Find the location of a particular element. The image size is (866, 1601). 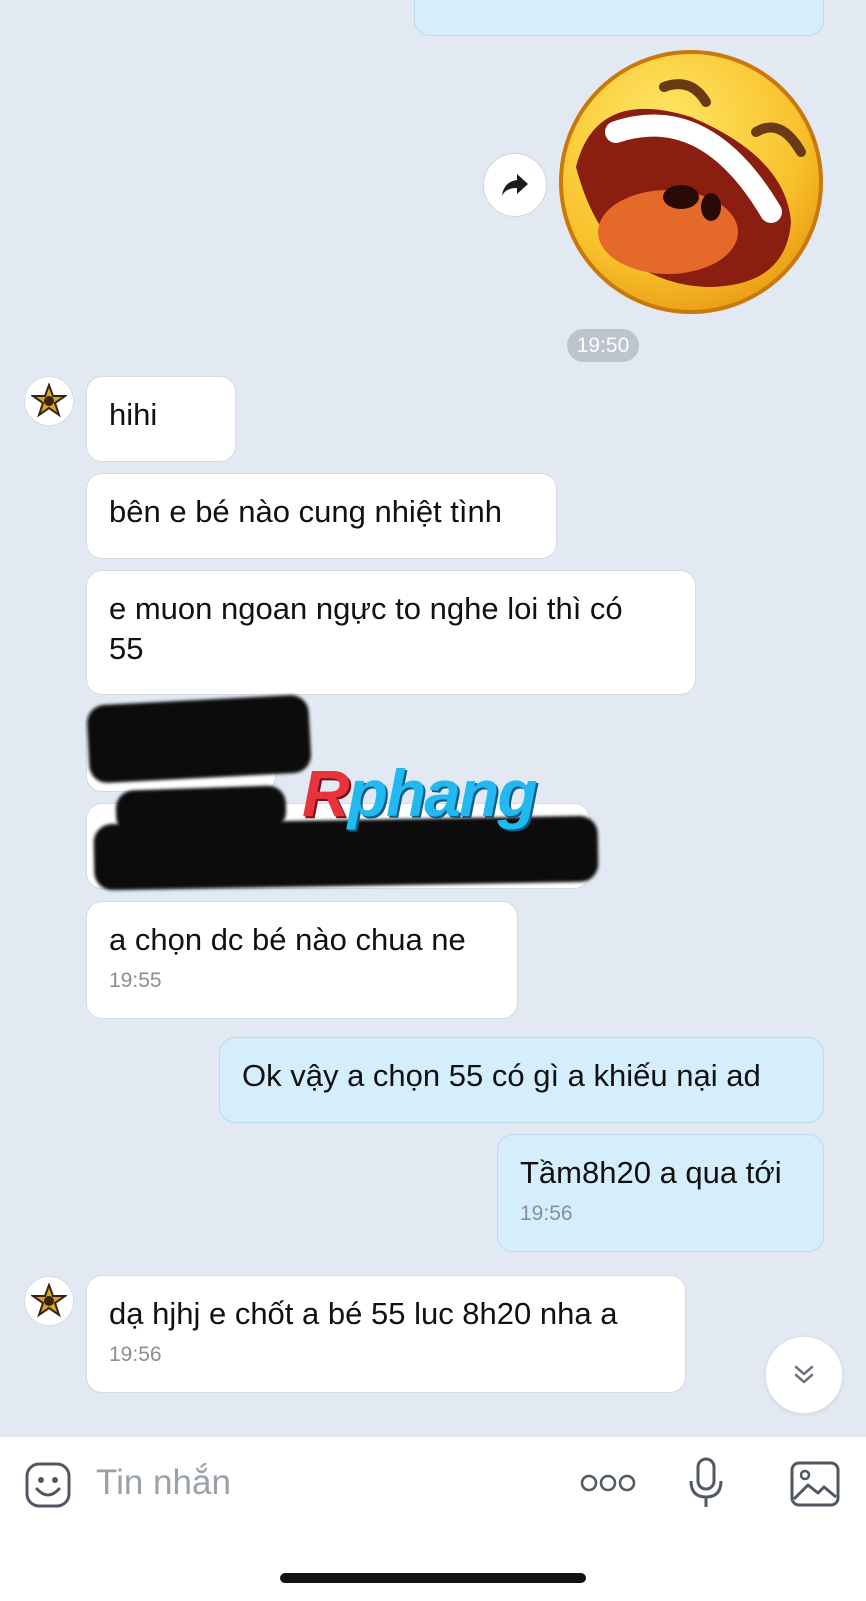

sticker-icon is located at coordinates (48, 1485).